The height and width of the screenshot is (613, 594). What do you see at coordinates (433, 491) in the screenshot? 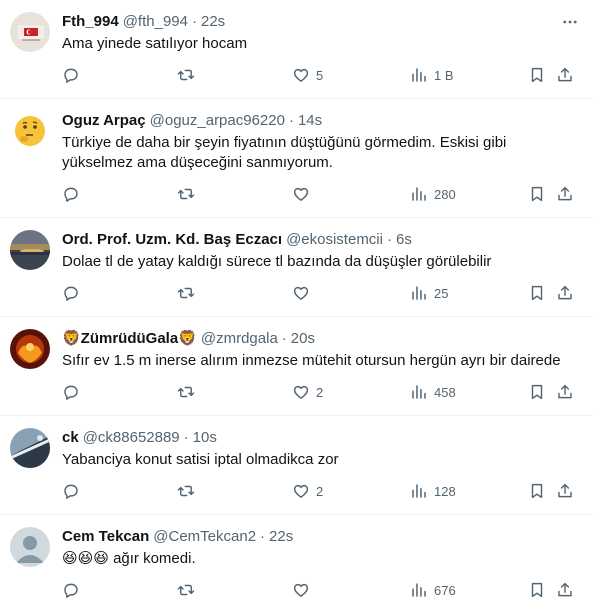
I see `views-button: 128` at bounding box center [433, 491].